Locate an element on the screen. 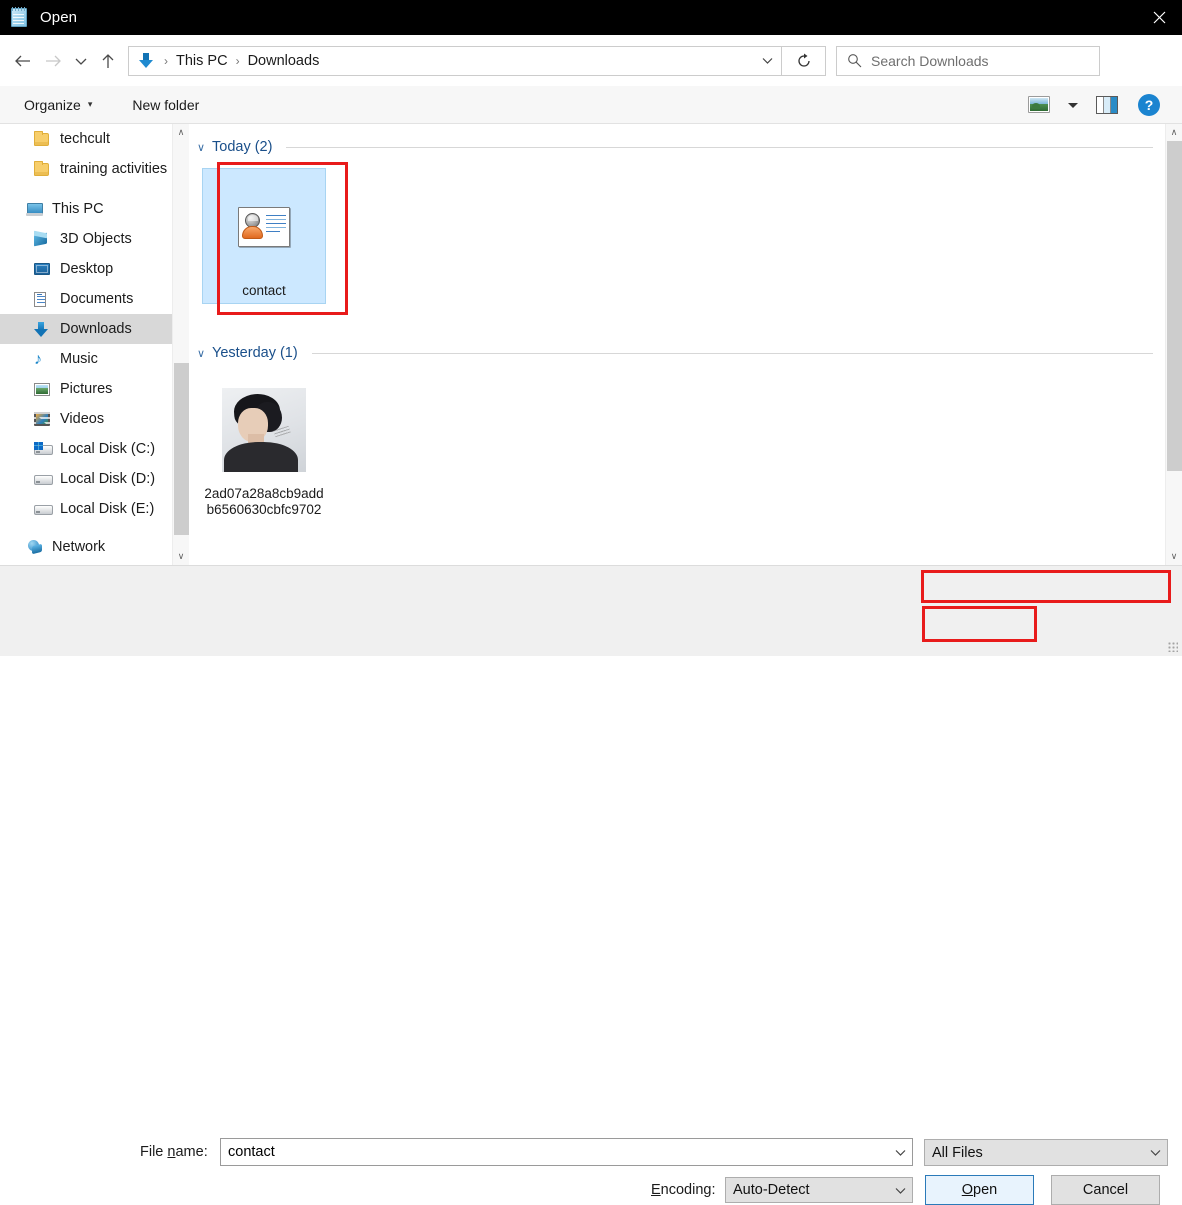 This screenshot has width=1182, height=1205. help-icon: ? is located at coordinates (1149, 104).